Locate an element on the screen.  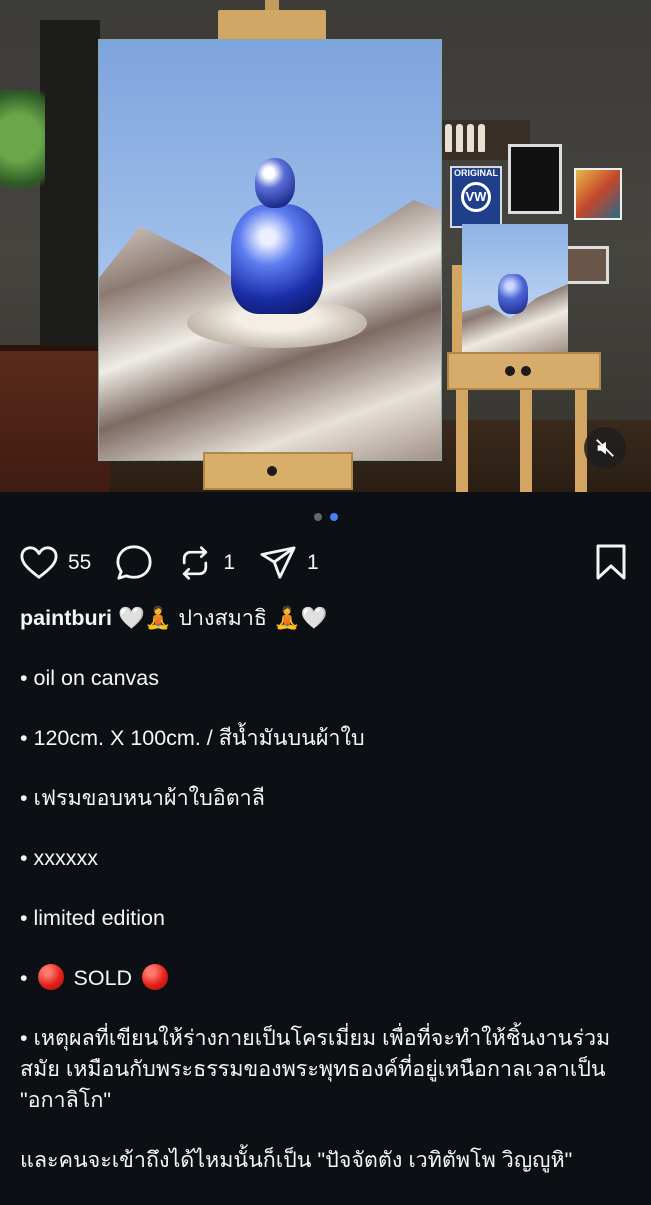
carousel-dot is located at coordinates (317, 517).